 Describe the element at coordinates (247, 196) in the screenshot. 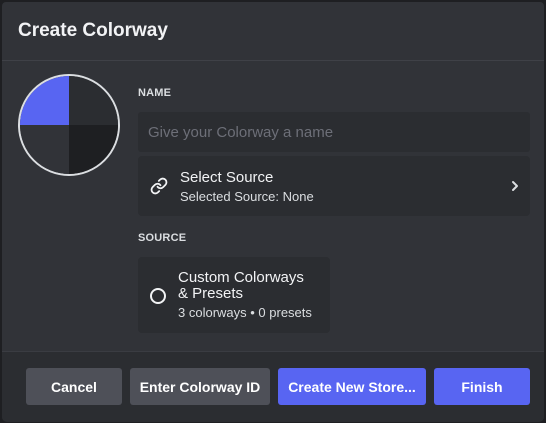

I see `select-source-subtitle: Selected Source: None` at that location.